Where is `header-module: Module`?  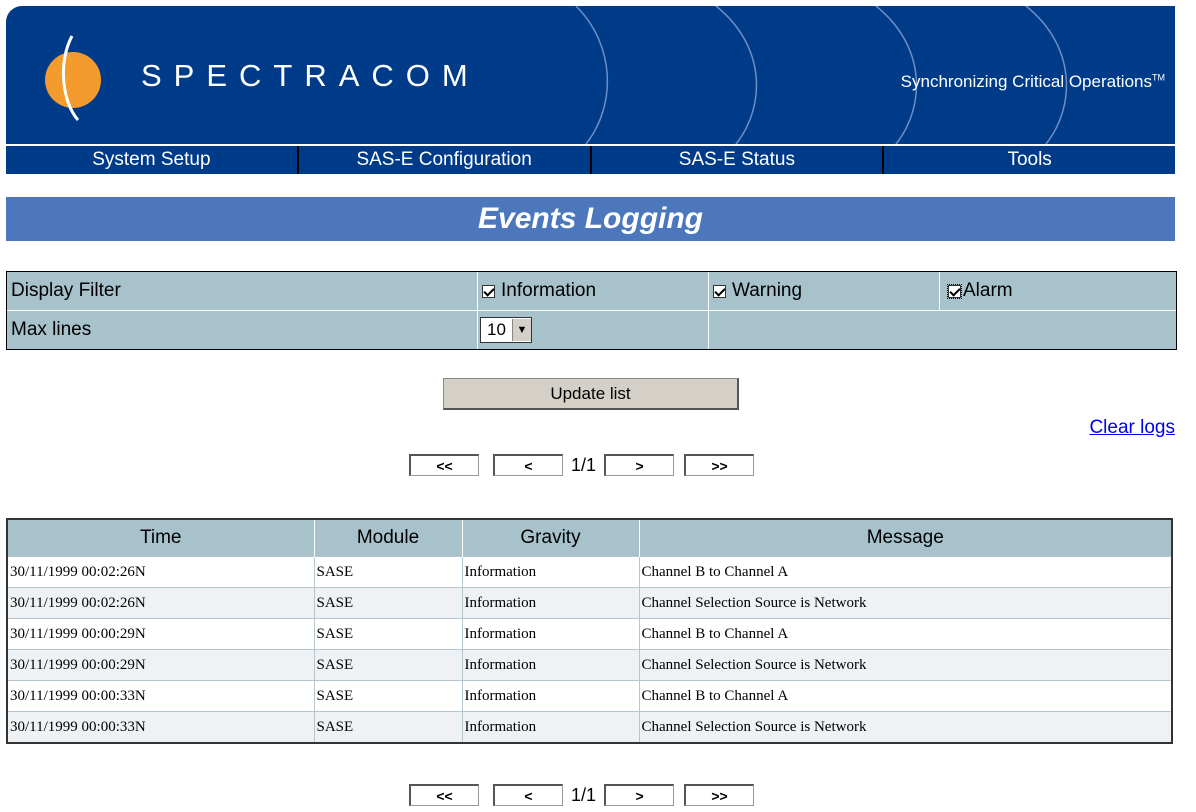 header-module: Module is located at coordinates (387, 538).